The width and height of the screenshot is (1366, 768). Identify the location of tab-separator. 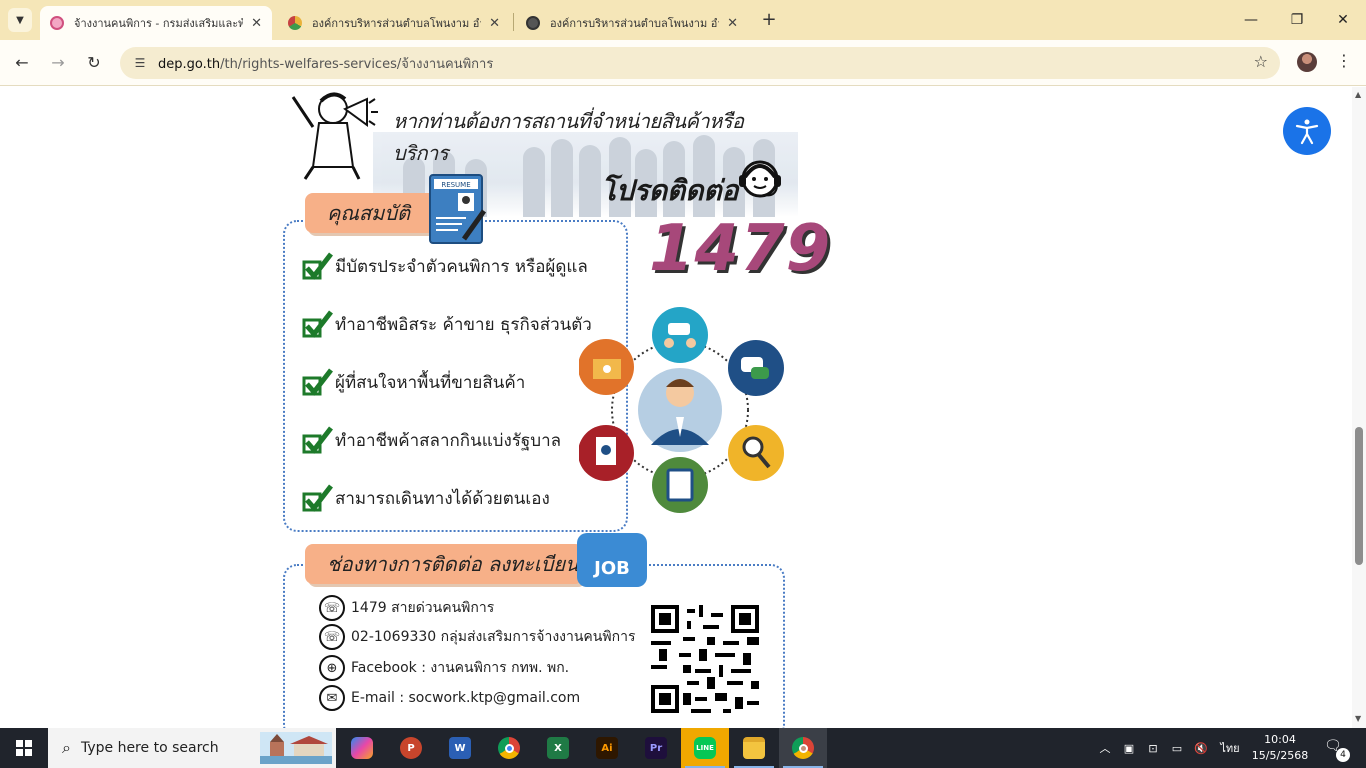
(513, 22).